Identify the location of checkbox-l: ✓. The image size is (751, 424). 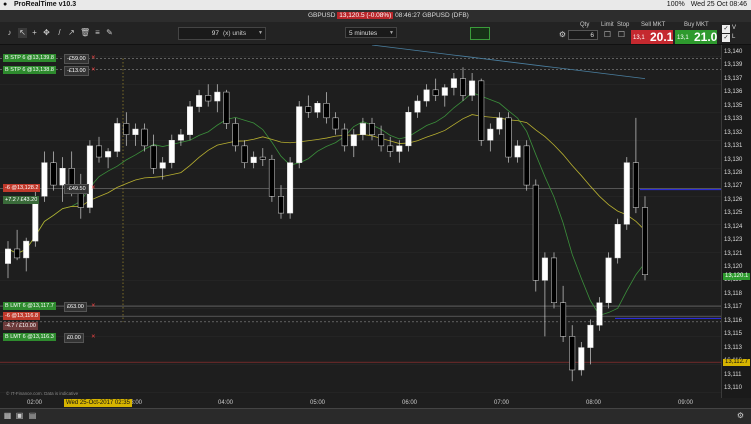
(726, 38).